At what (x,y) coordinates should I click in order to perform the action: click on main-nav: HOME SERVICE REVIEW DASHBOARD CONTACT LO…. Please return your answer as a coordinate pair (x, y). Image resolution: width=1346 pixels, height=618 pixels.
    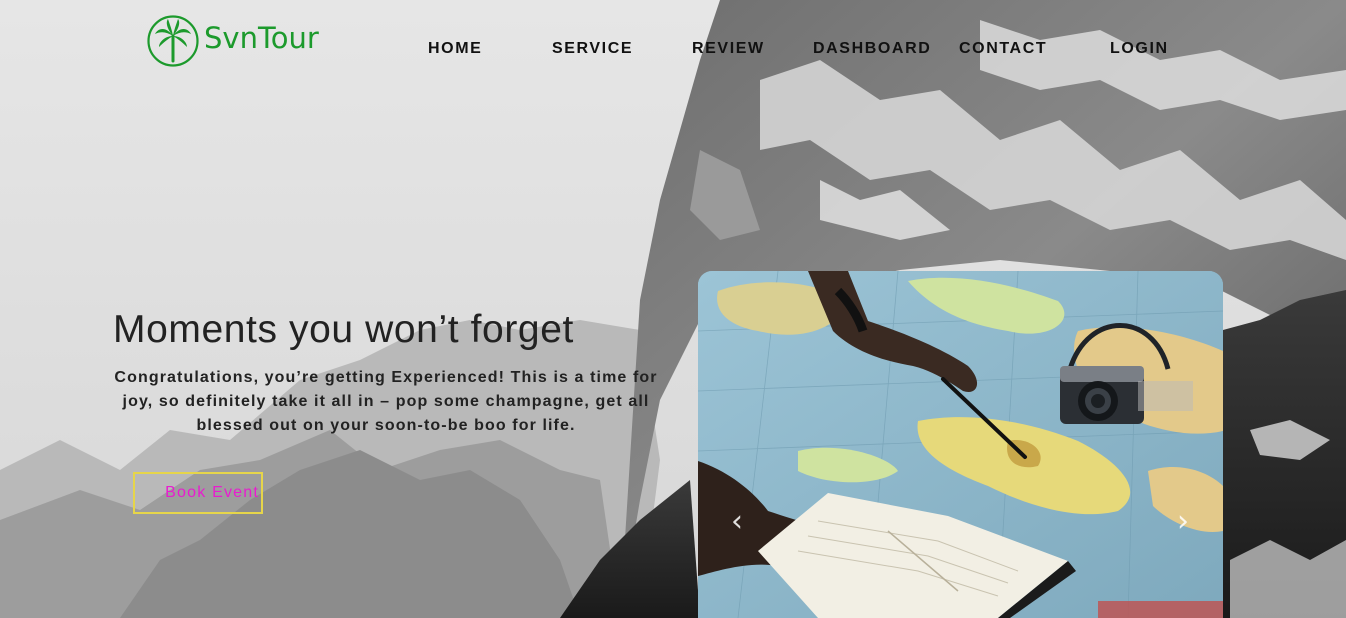
    Looking at the image, I should click on (673, 52).